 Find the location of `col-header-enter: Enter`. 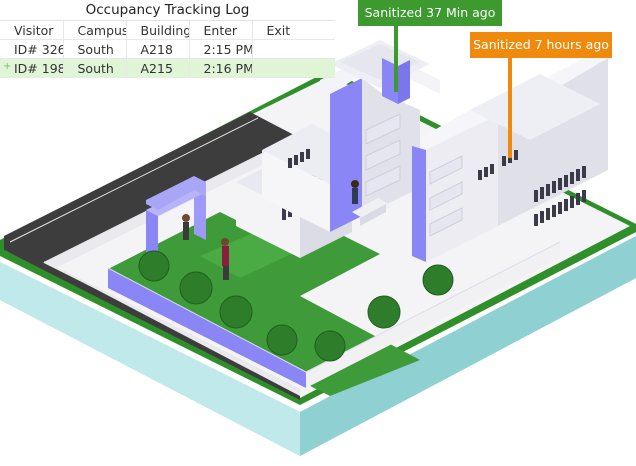

col-header-enter: Enter is located at coordinates (221, 30).